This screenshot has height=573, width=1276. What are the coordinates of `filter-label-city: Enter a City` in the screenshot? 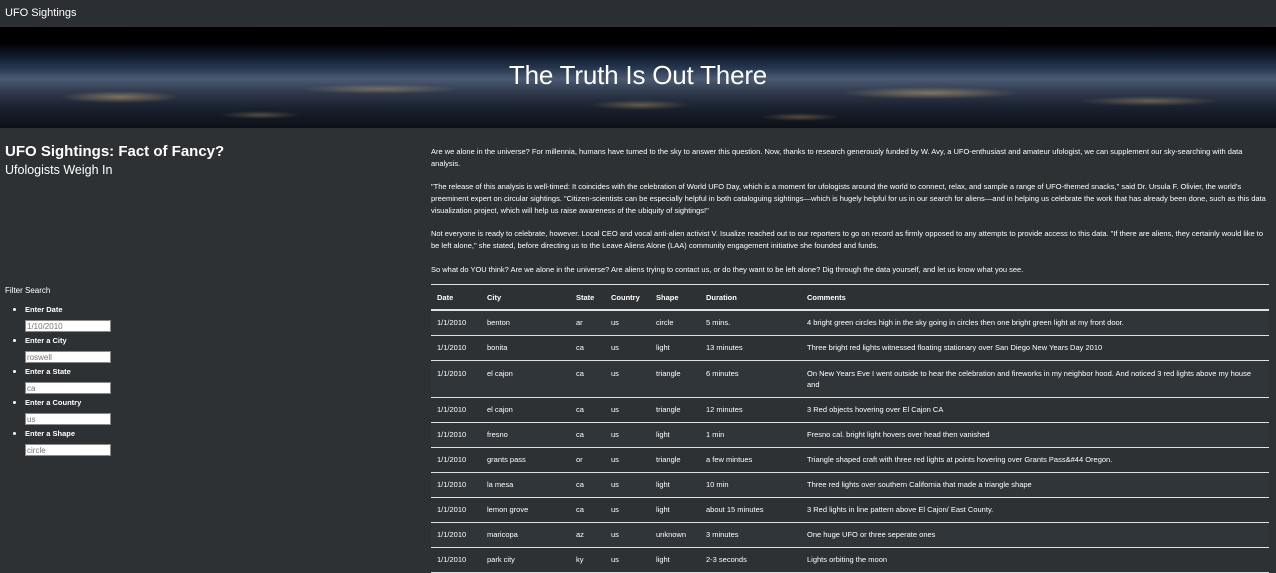 It's located at (46, 340).